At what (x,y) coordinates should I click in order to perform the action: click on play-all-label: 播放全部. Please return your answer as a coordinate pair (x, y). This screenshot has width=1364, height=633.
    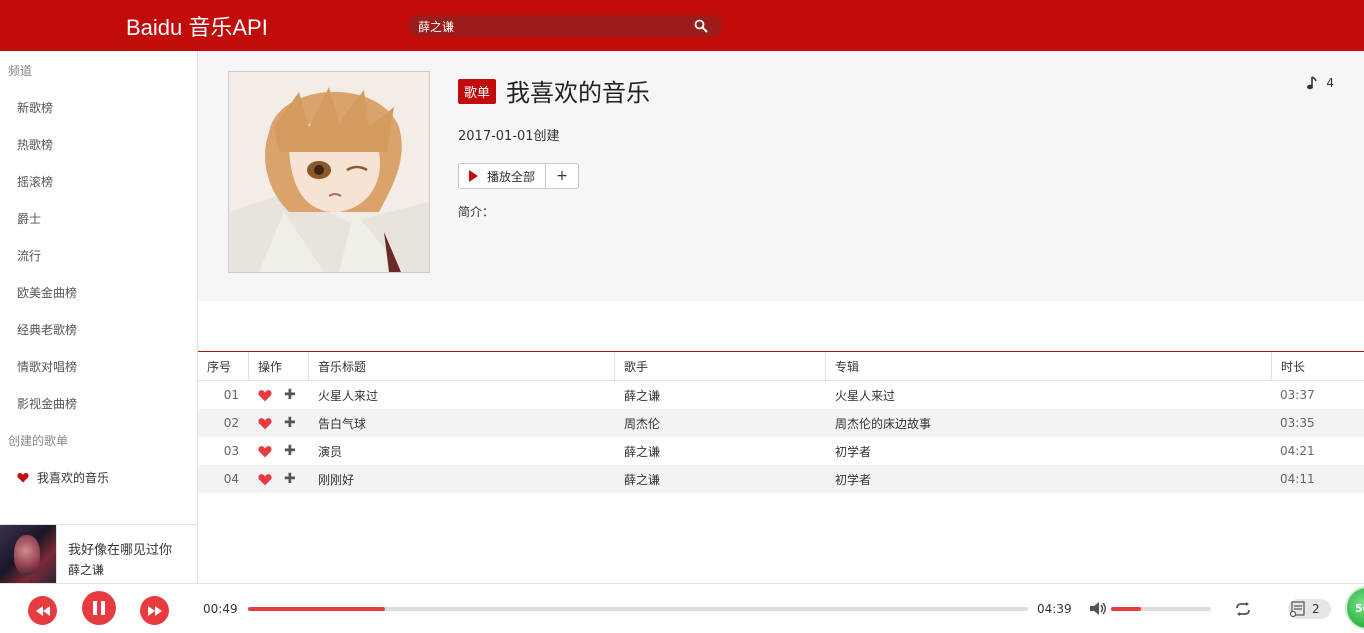
    Looking at the image, I should click on (511, 176).